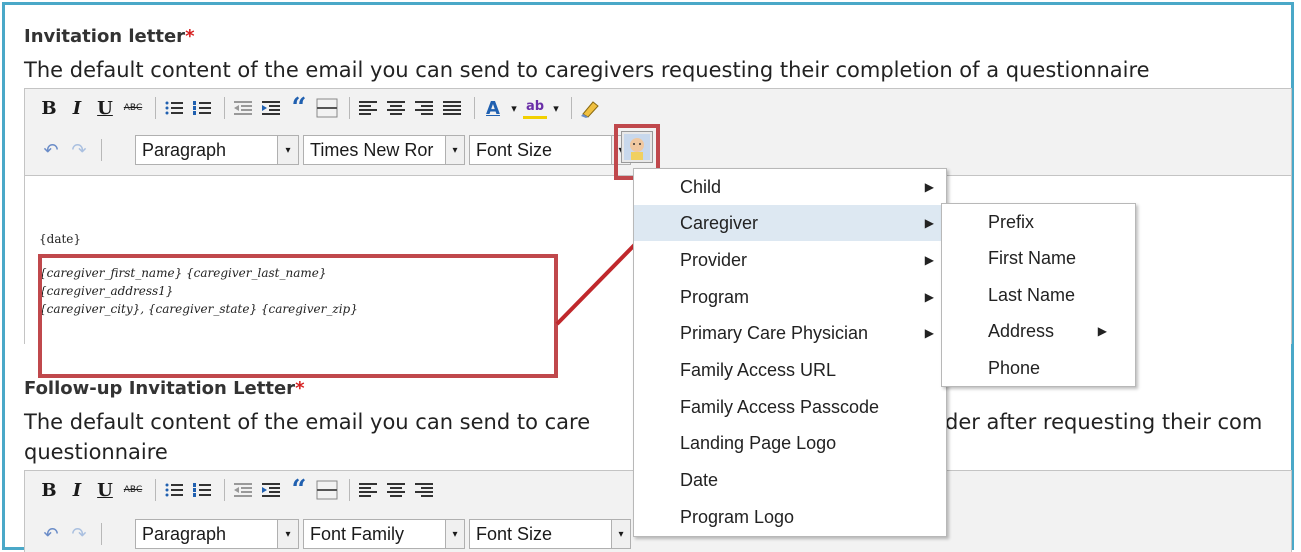  I want to click on inserted-fields-highlight-box, so click(298, 316).